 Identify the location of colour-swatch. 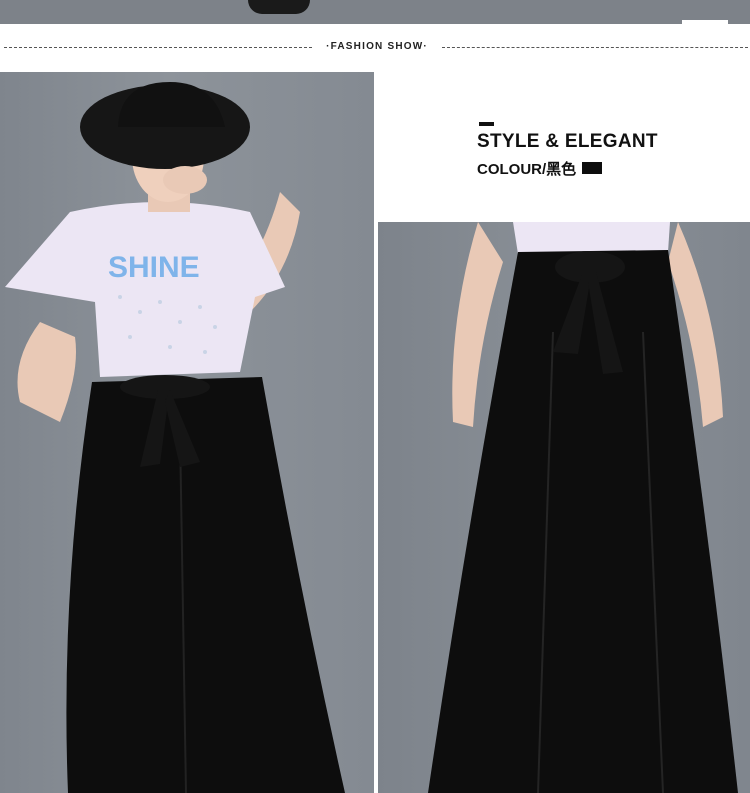
(592, 168).